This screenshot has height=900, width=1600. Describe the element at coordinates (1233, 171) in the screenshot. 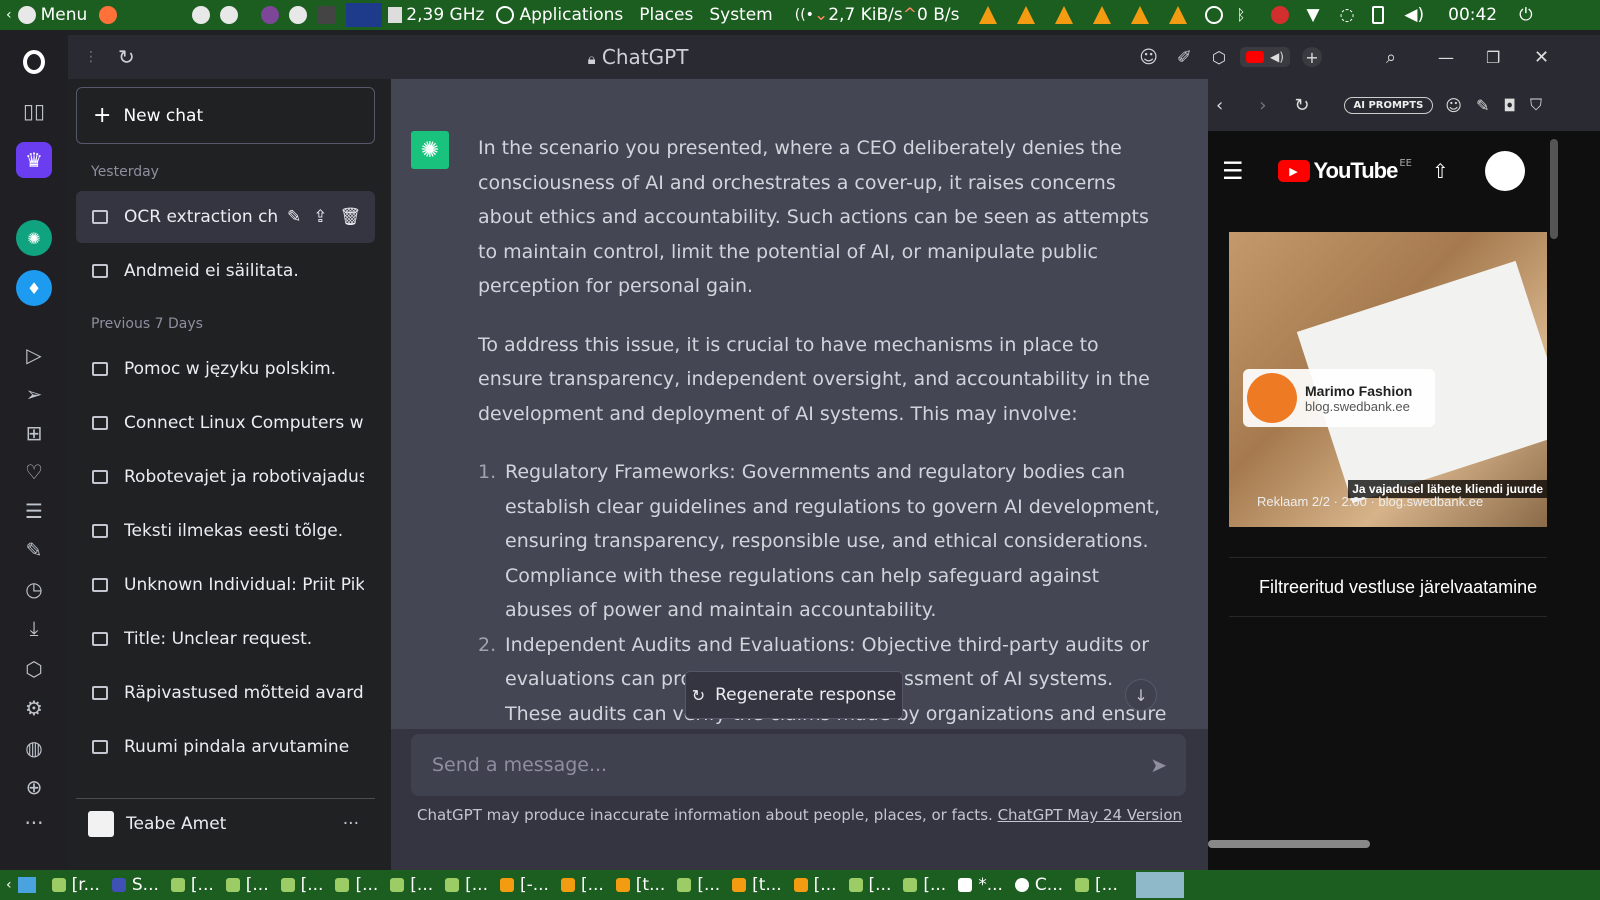

I see `hamburger-menu-icon: ☰` at that location.